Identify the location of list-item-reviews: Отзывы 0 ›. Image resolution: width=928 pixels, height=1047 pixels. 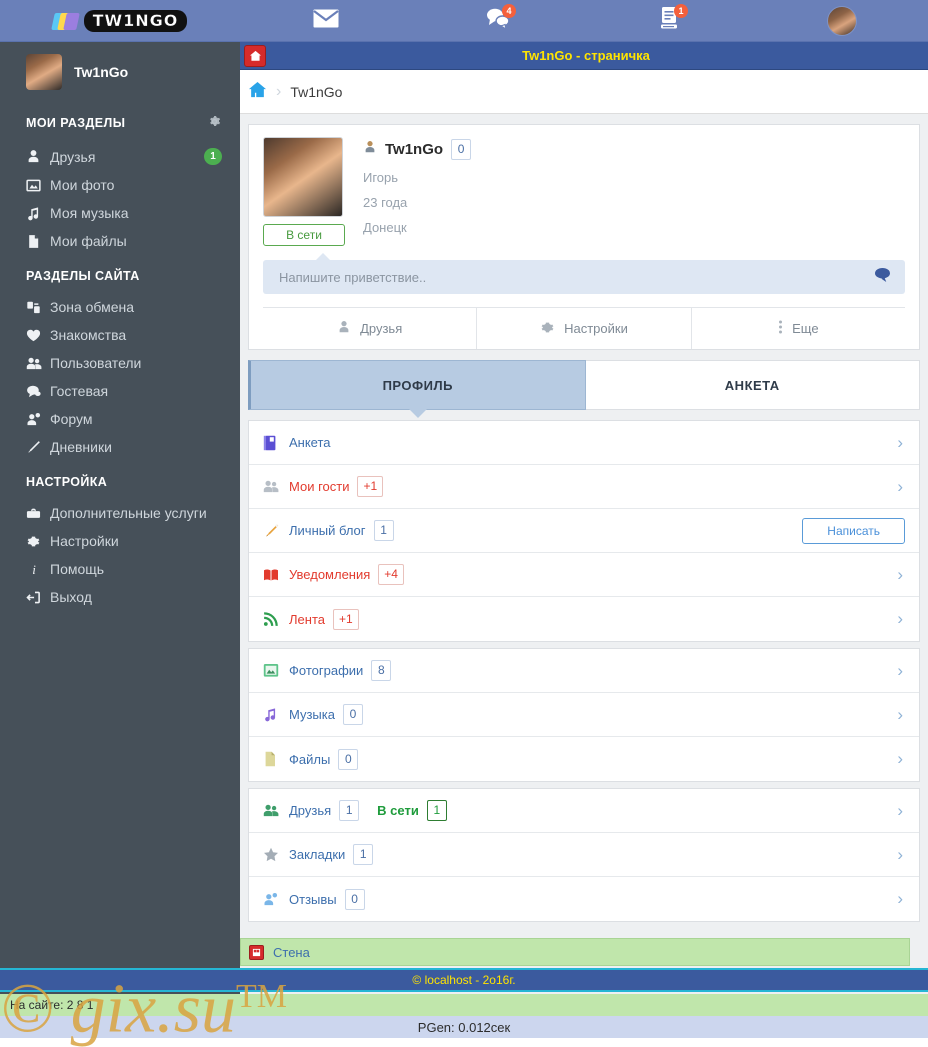
(584, 899).